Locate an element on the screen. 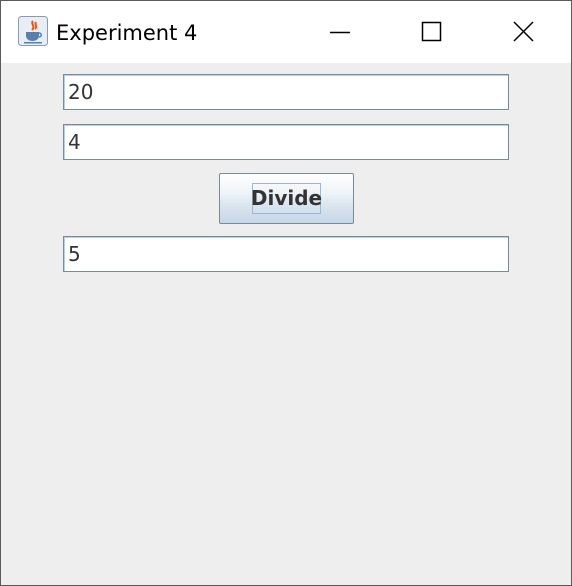  maximize-button is located at coordinates (430, 32).